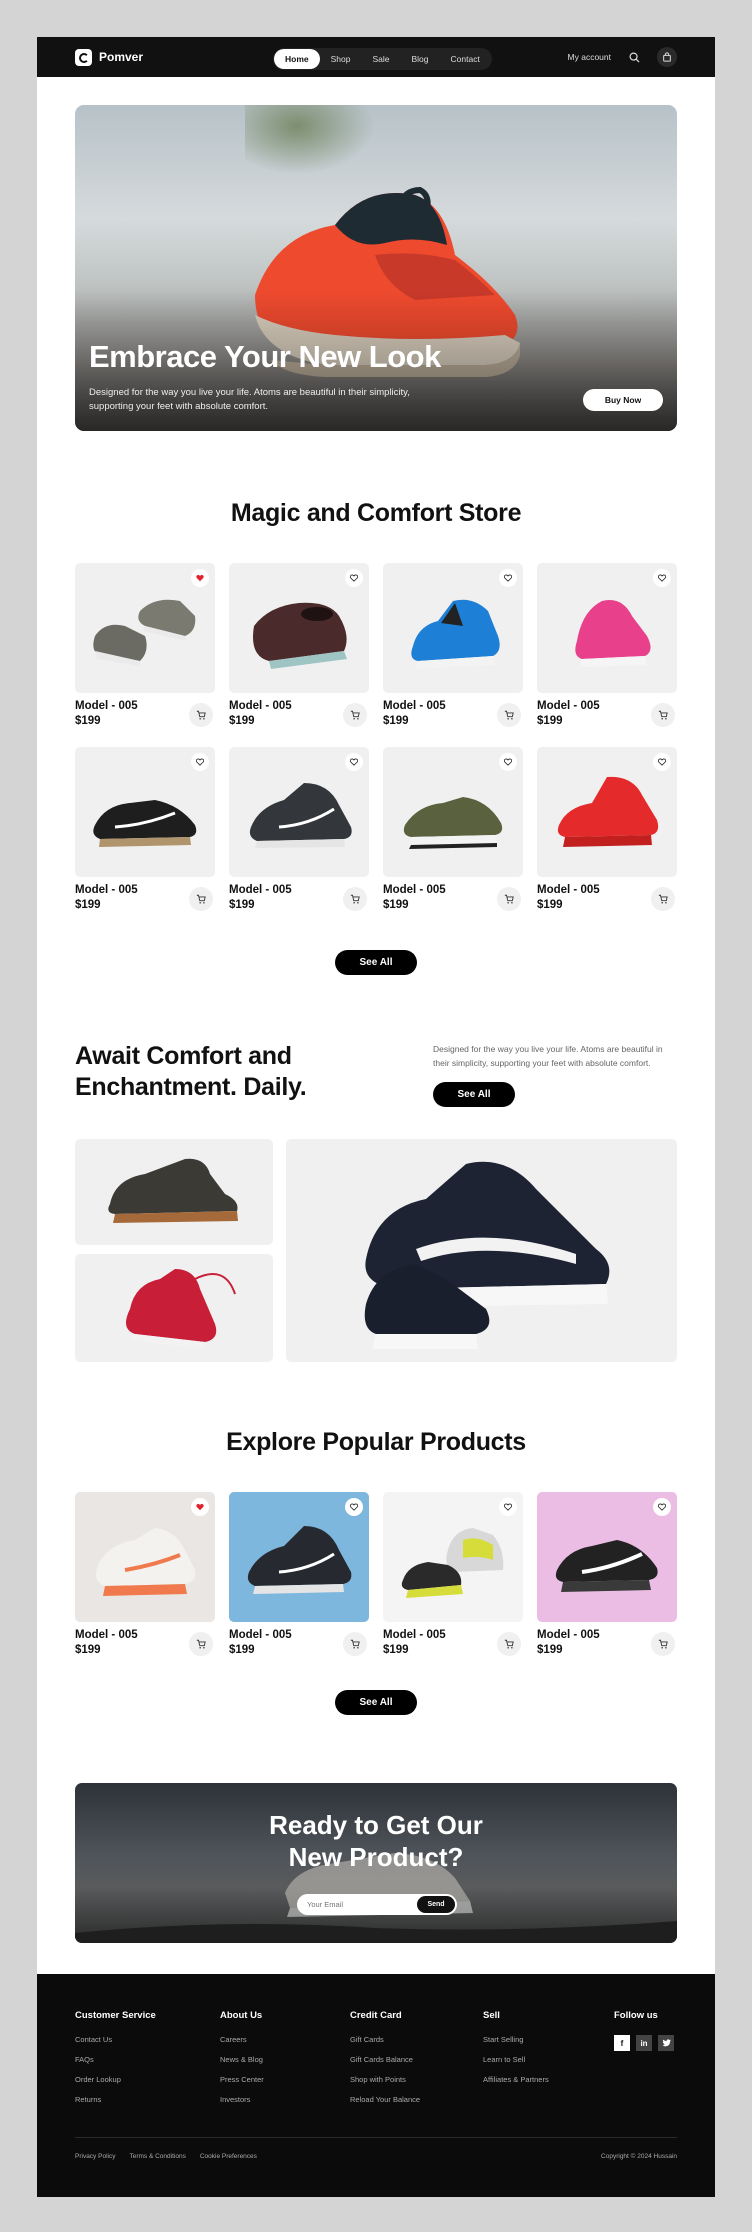 Image resolution: width=752 pixels, height=2232 pixels. I want to click on footer-link: Press Center, so click(242, 2079).